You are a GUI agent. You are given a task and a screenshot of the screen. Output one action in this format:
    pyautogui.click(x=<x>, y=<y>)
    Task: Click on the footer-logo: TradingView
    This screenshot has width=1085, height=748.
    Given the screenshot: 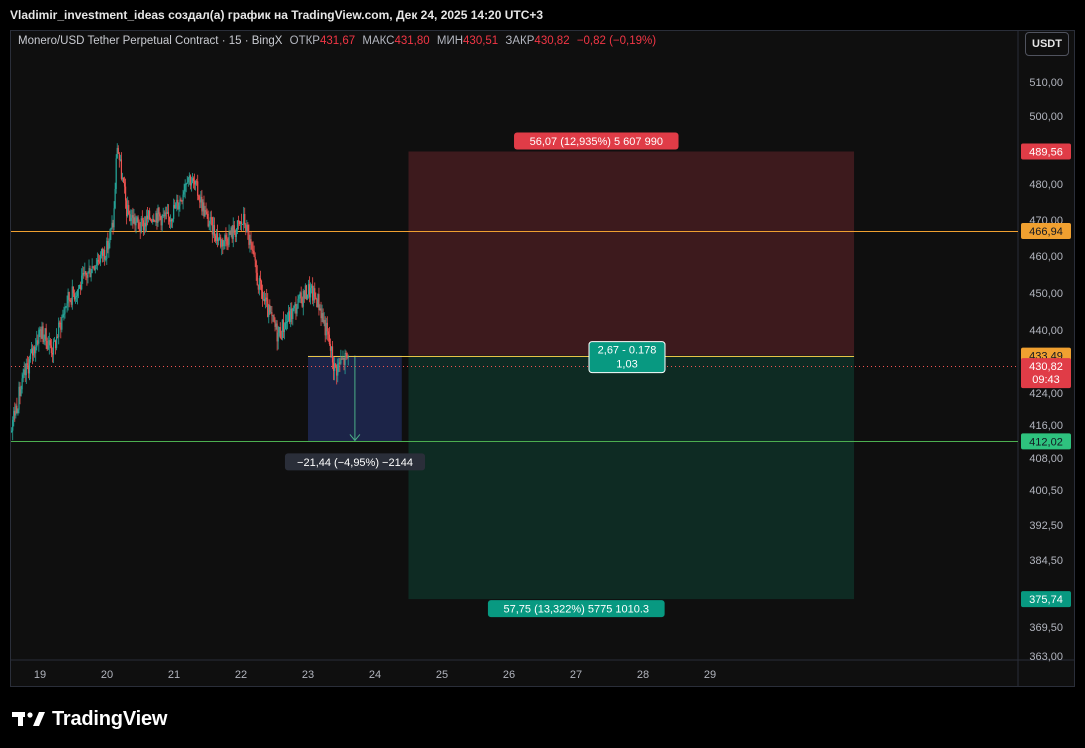 What is the action you would take?
    pyautogui.click(x=89, y=719)
    